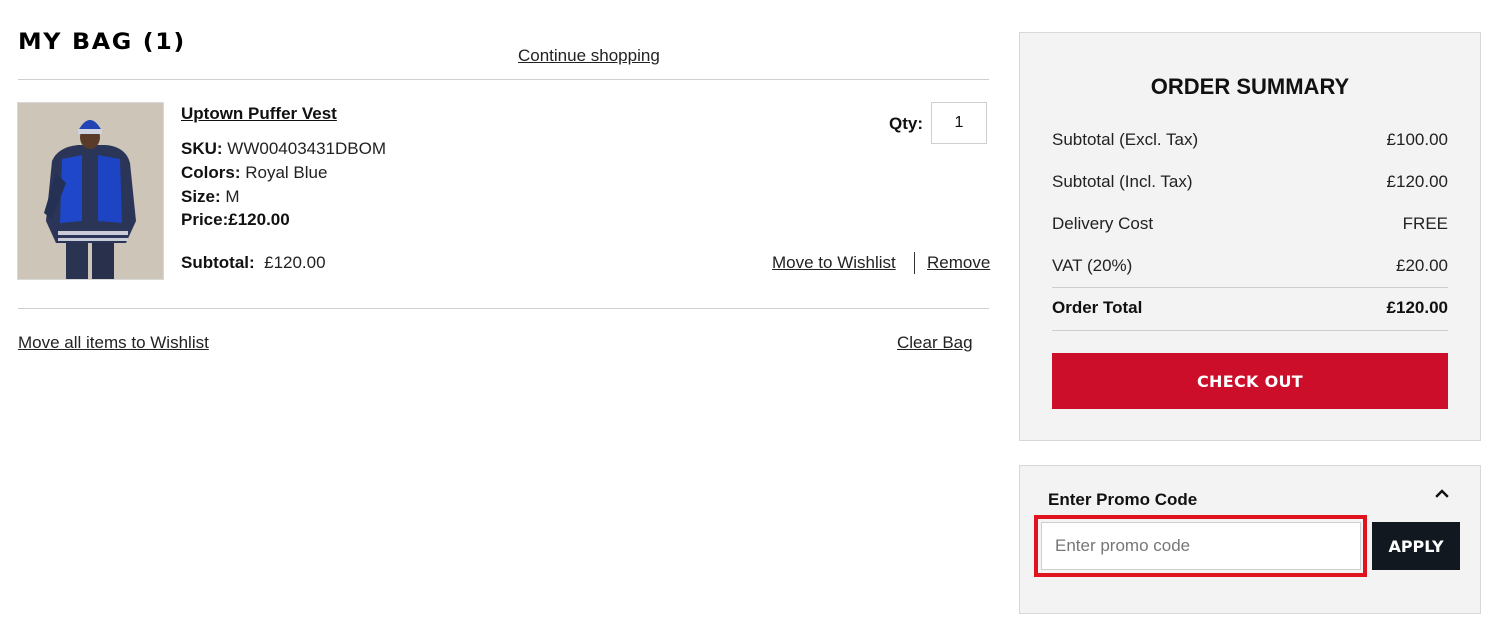 Image resolution: width=1500 pixels, height=642 pixels. I want to click on link-separator, so click(914, 263).